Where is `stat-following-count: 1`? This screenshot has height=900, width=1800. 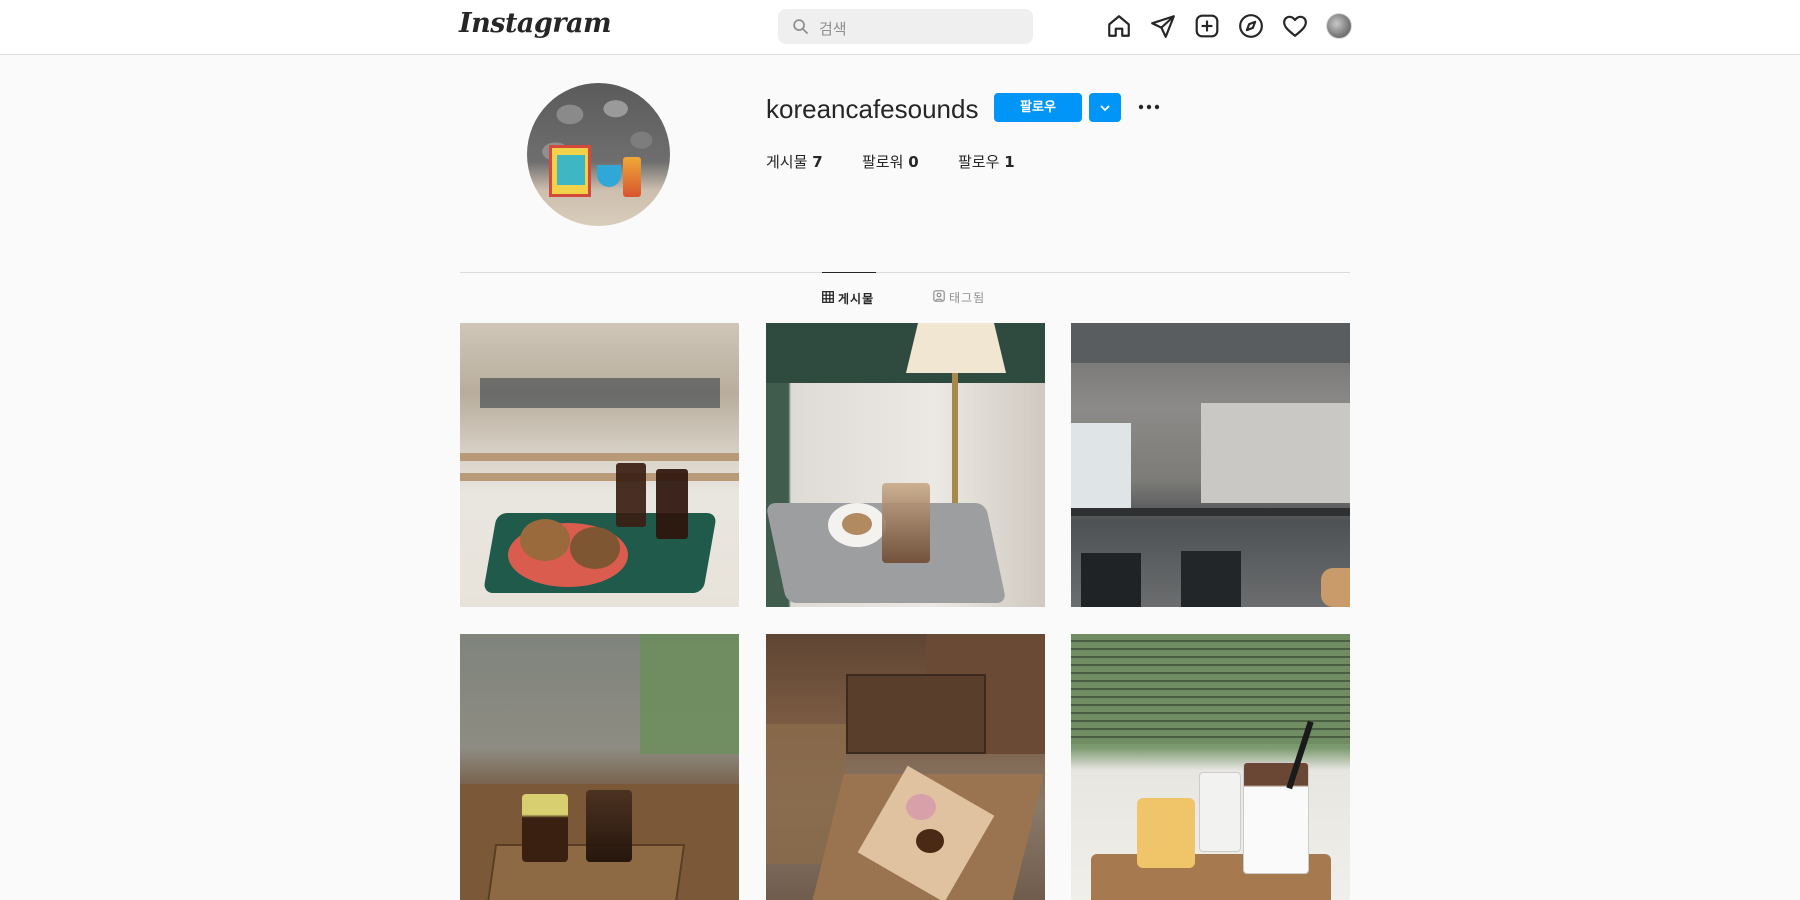 stat-following-count: 1 is located at coordinates (1009, 162).